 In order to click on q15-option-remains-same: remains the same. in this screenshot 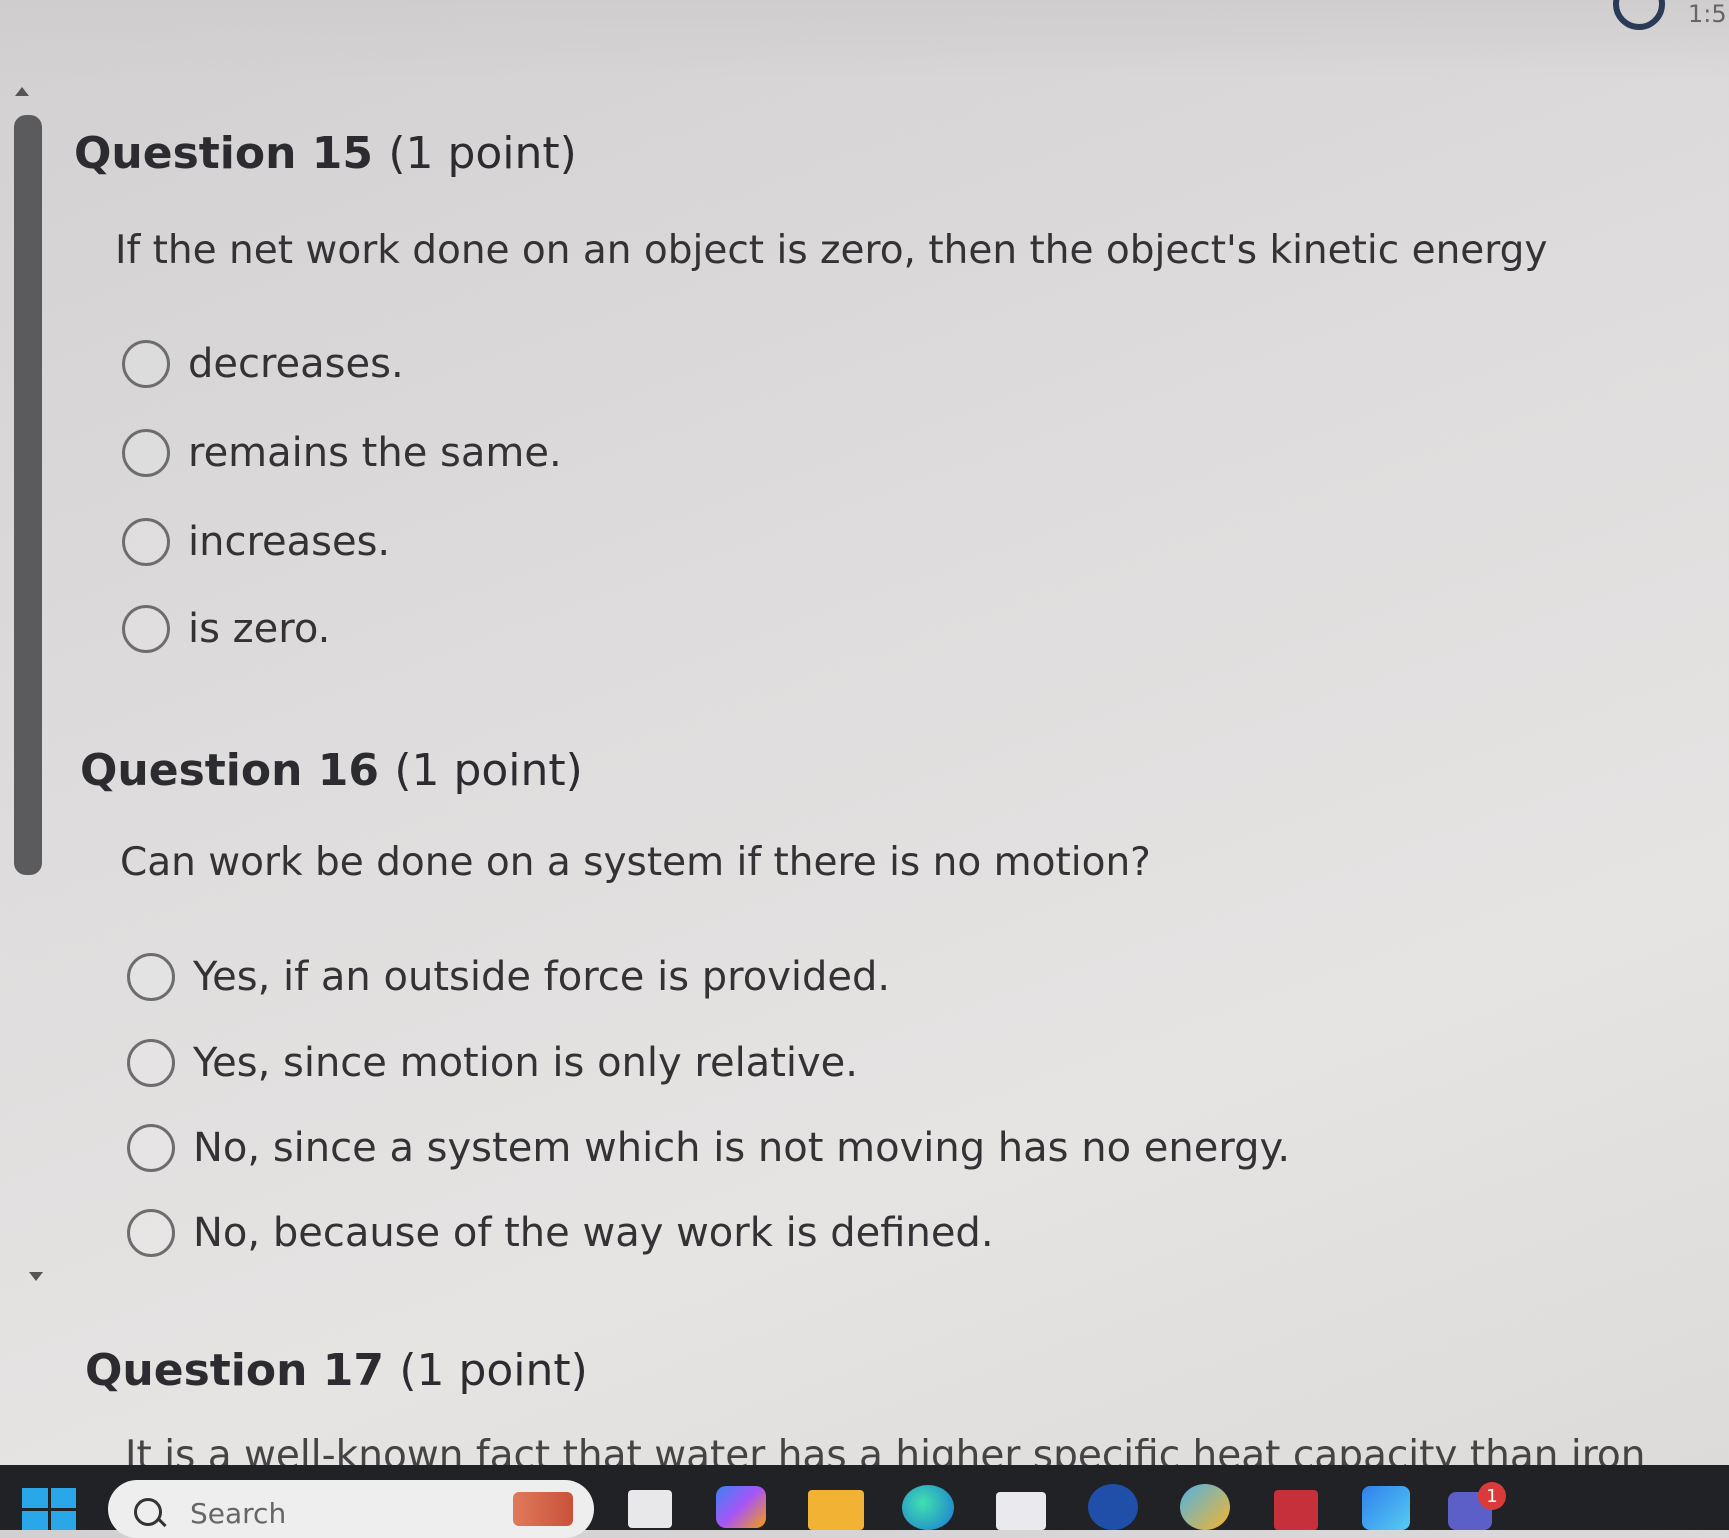, I will do `click(342, 453)`.